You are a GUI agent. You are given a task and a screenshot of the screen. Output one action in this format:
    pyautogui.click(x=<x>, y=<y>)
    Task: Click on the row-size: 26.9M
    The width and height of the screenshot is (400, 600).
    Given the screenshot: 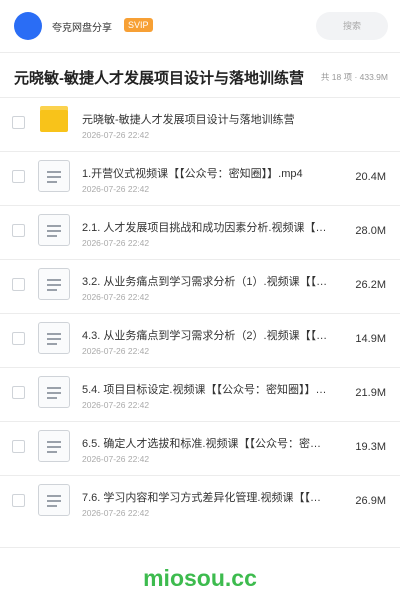 What is the action you would take?
    pyautogui.click(x=370, y=501)
    